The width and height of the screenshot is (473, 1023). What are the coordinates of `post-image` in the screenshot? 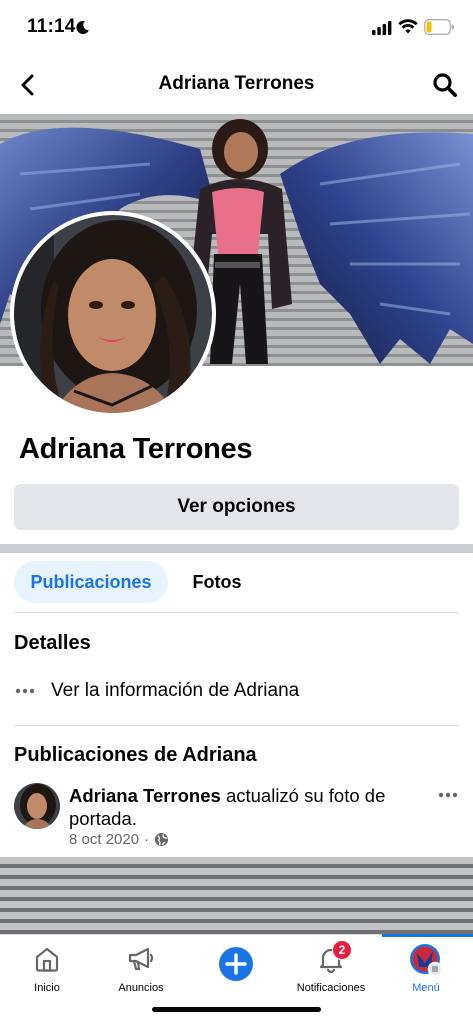 It's located at (236, 896).